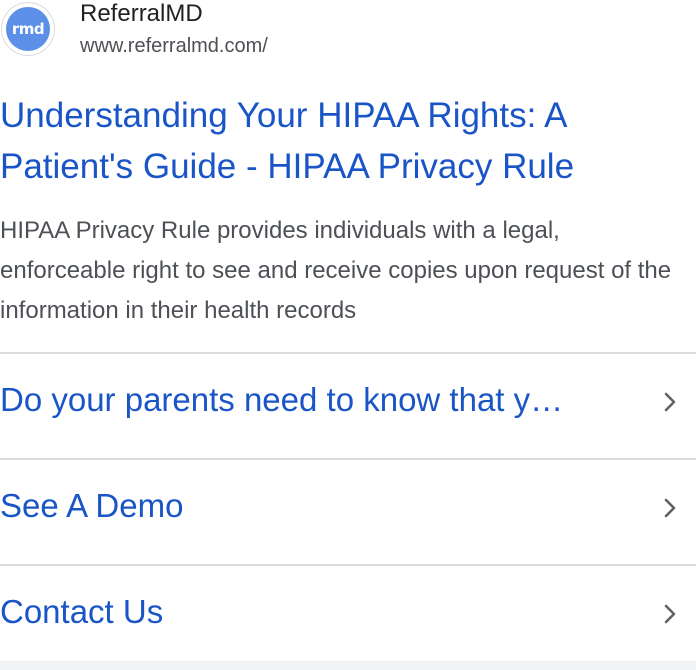 The width and height of the screenshot is (696, 670). What do you see at coordinates (92, 505) in the screenshot?
I see `sitelink-label: See A Demo` at bounding box center [92, 505].